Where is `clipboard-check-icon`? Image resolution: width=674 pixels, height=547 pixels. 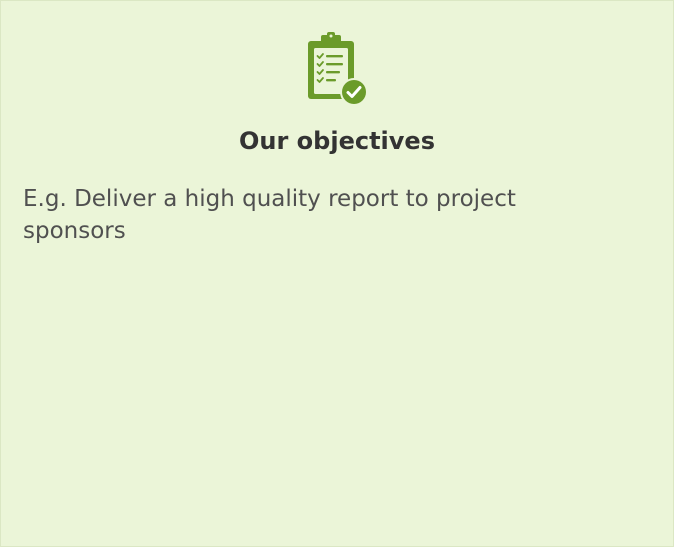 clipboard-check-icon is located at coordinates (337, 70).